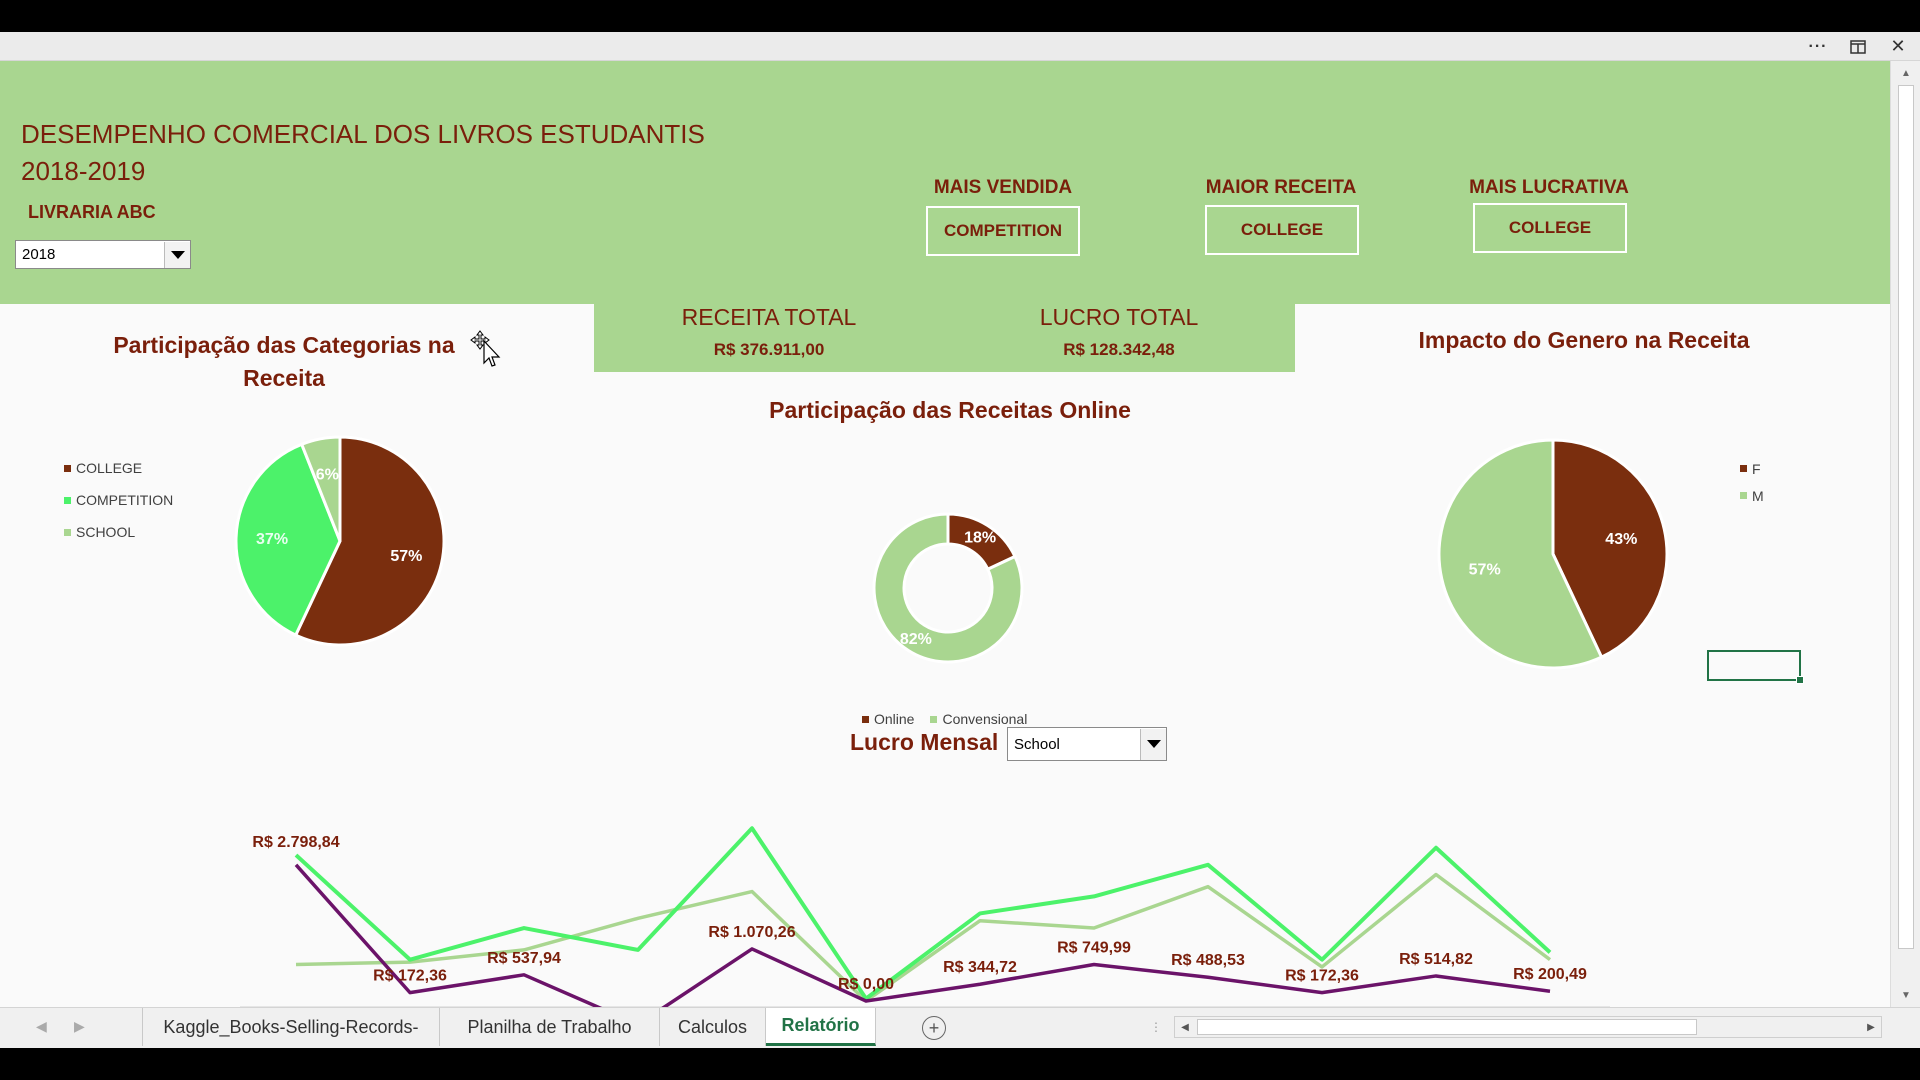  Describe the element at coordinates (1436, 959) in the screenshot. I see `data-label: R$ 514,82` at that location.